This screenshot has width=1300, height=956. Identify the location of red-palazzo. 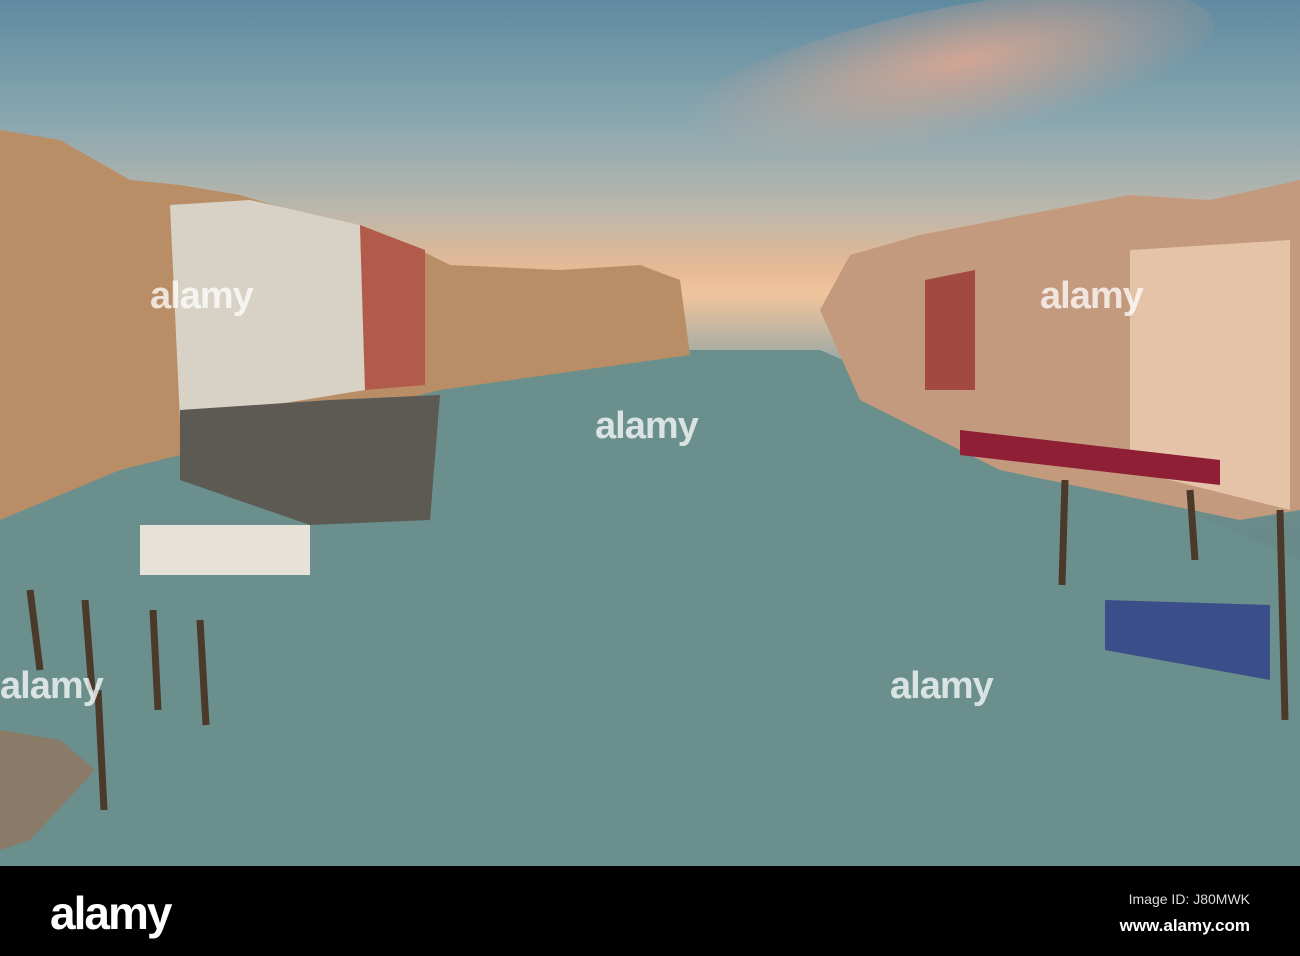
(392, 307).